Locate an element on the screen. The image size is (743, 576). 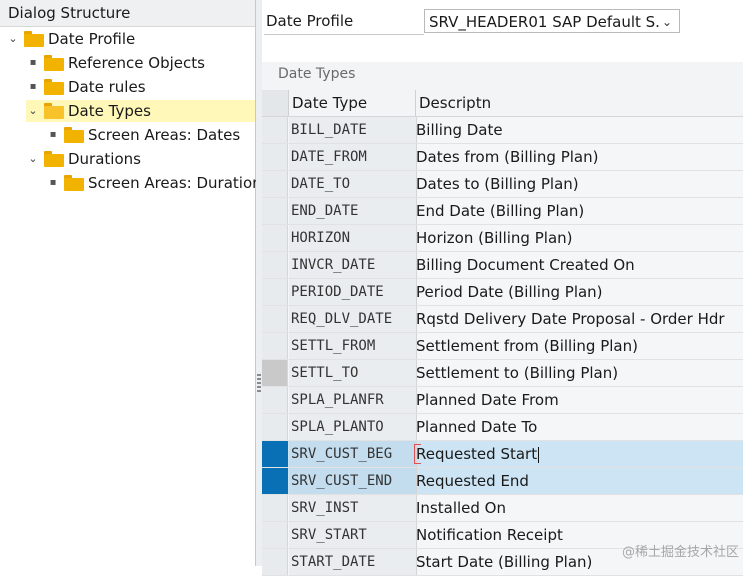
tree-node-reference-objects: ▪ Reference Objects is located at coordinates (117, 63).